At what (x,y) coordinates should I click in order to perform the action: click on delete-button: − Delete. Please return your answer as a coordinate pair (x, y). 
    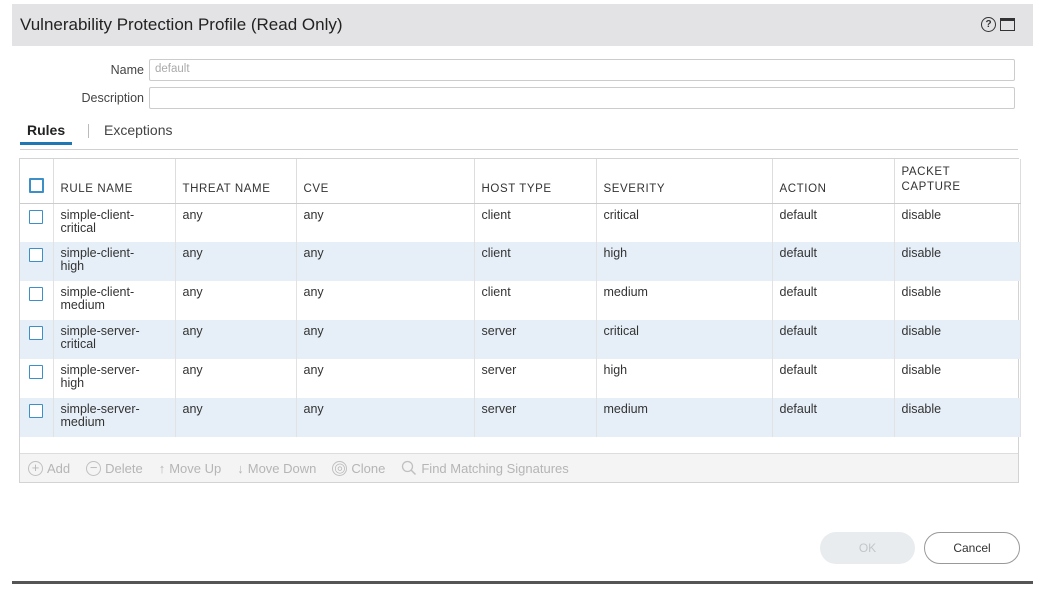
    Looking at the image, I should click on (114, 468).